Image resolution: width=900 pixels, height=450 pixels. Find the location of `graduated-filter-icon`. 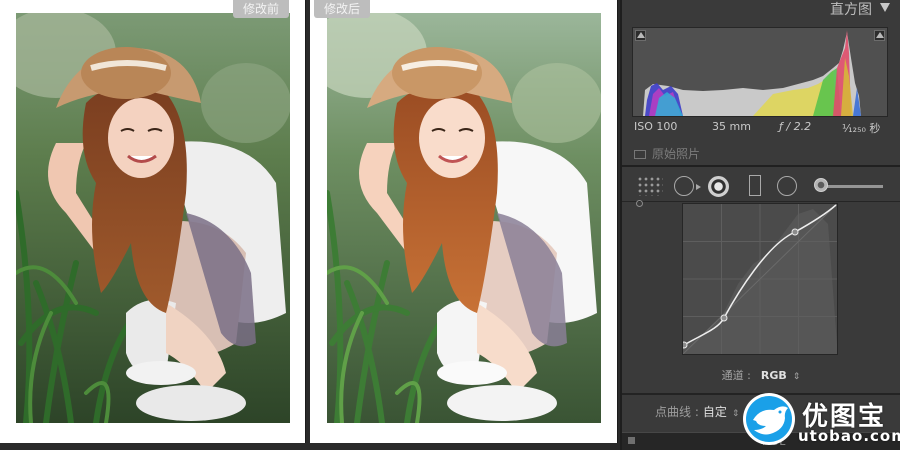

graduated-filter-icon is located at coordinates (755, 185).